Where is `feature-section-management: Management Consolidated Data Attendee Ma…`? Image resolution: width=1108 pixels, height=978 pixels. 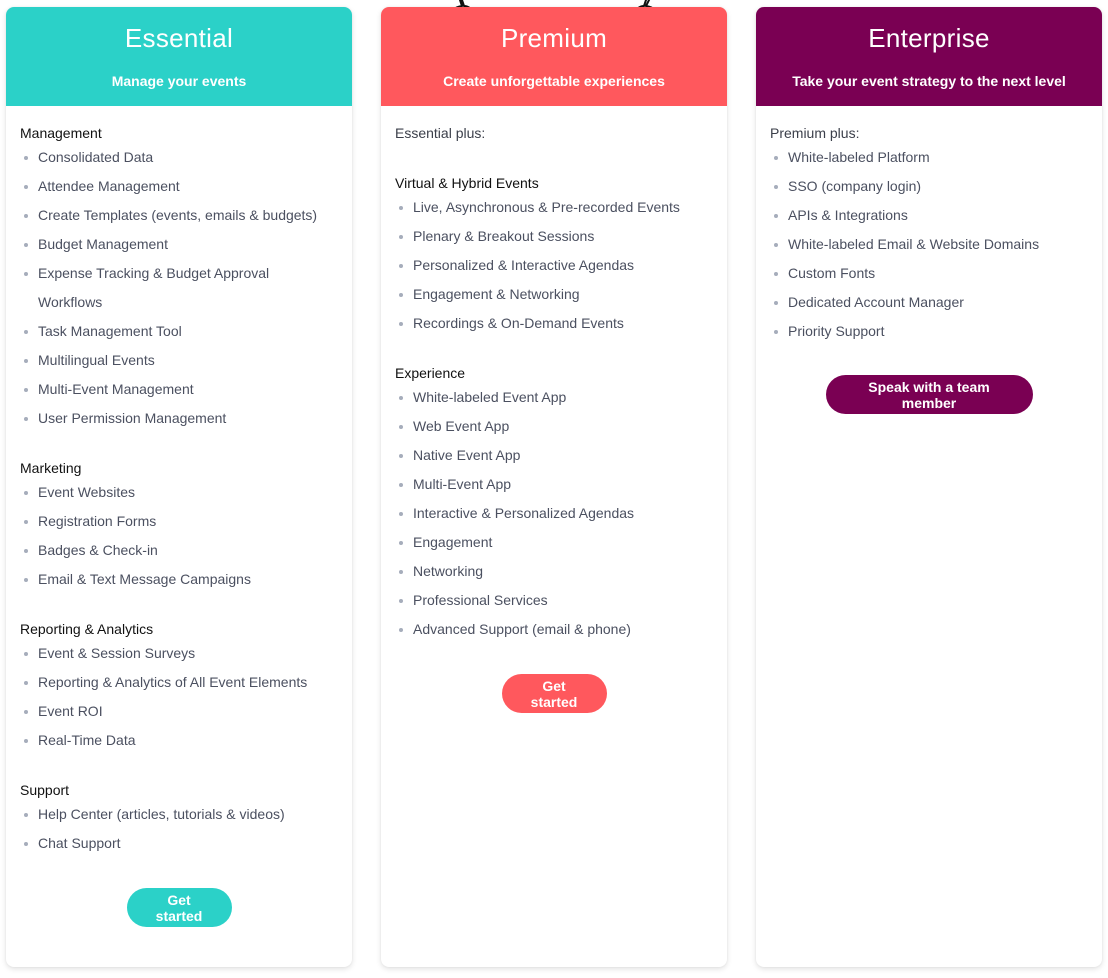 feature-section-management: Management Consolidated Data Attendee Ma… is located at coordinates (179, 278).